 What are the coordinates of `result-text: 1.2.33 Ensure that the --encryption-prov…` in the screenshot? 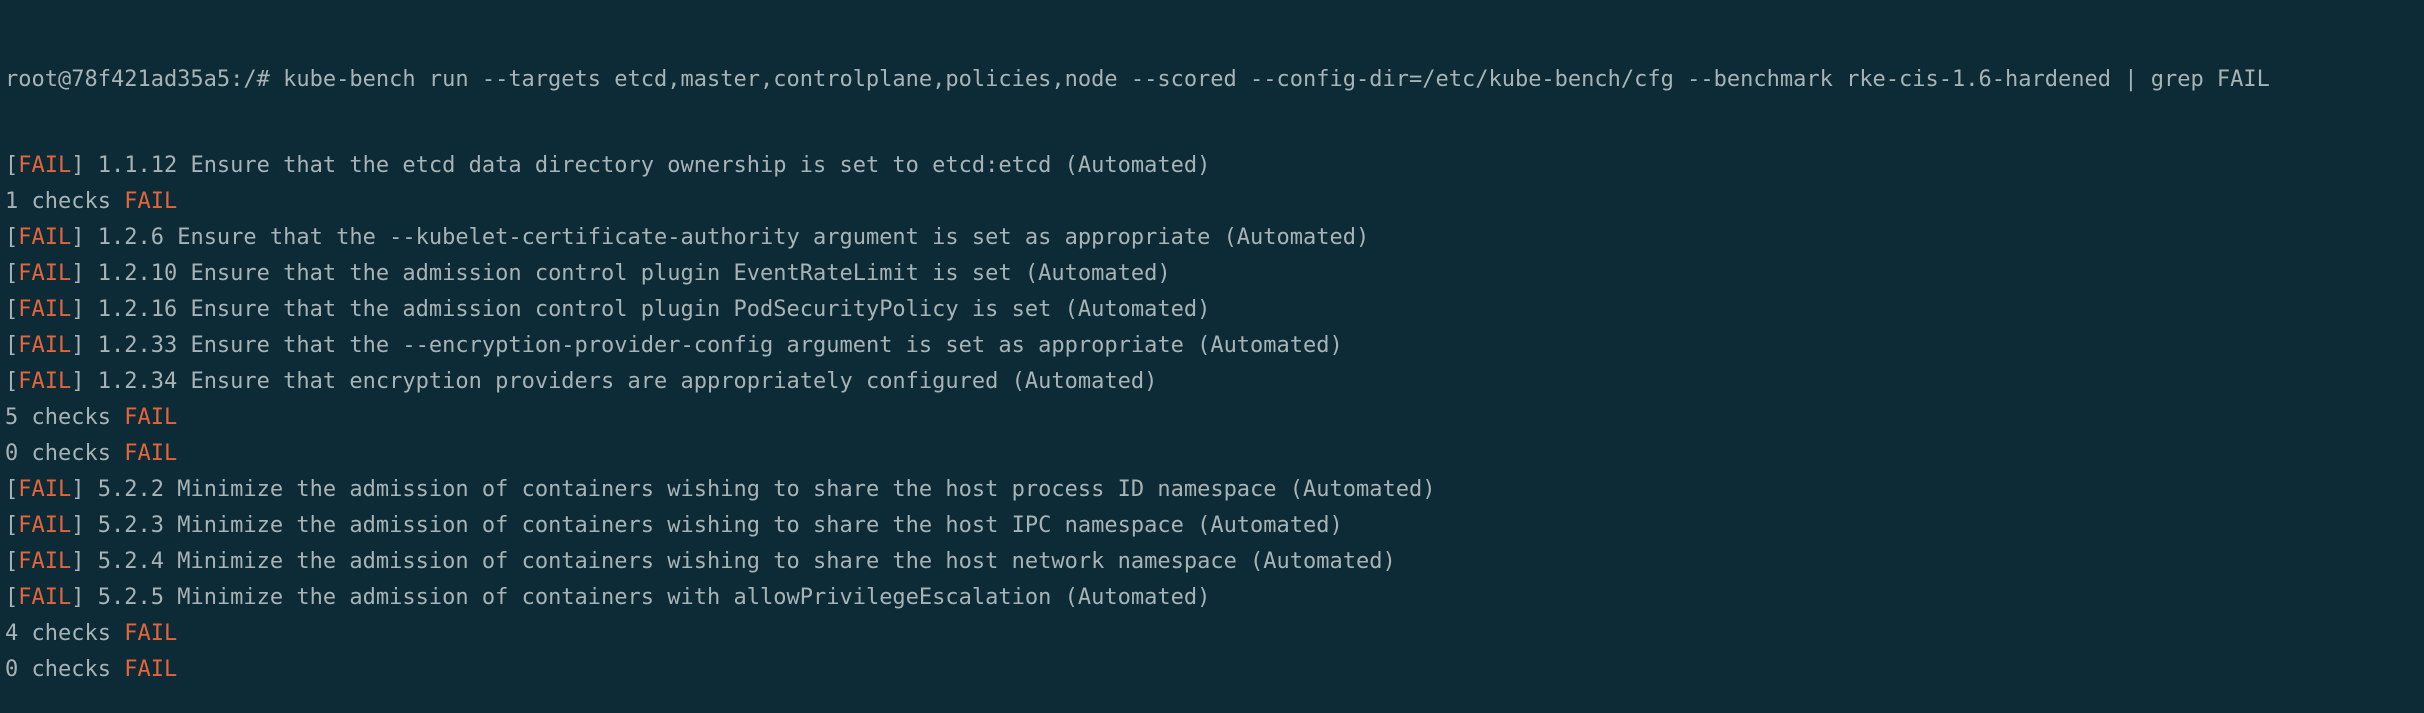 It's located at (713, 345).